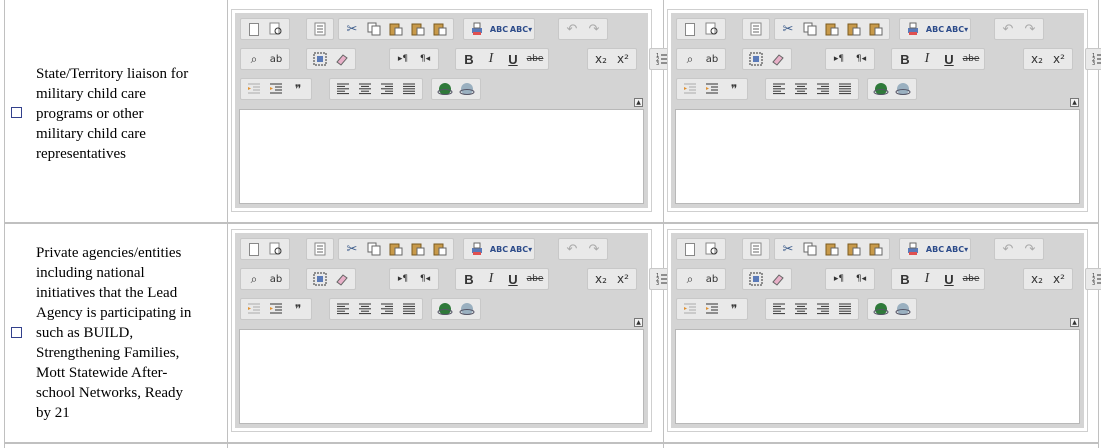  What do you see at coordinates (16, 332) in the screenshot?
I see `row-checkbox` at bounding box center [16, 332].